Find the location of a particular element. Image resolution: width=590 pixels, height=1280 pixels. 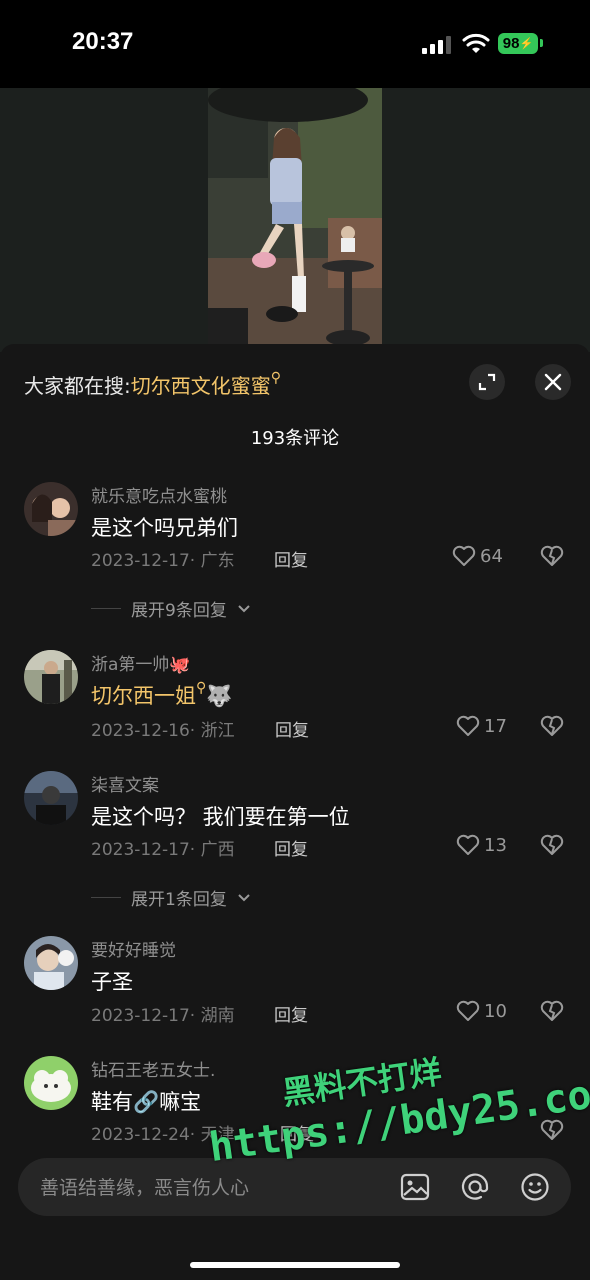

comment-text-keyword: 切尔西一姐 is located at coordinates (143, 696).